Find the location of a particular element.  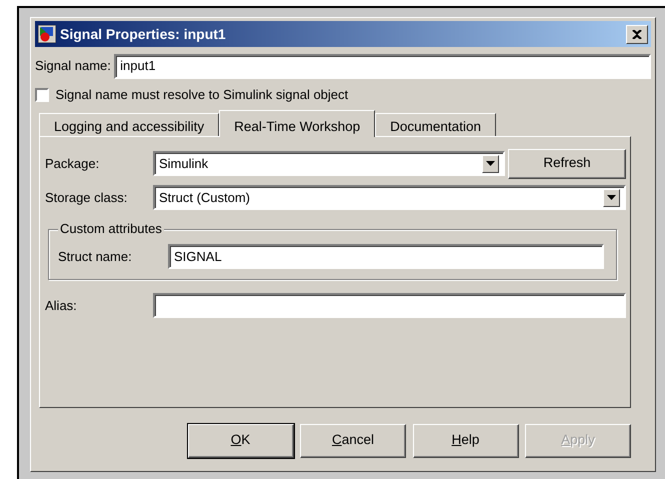

field-label: Signal name: is located at coordinates (73, 66).